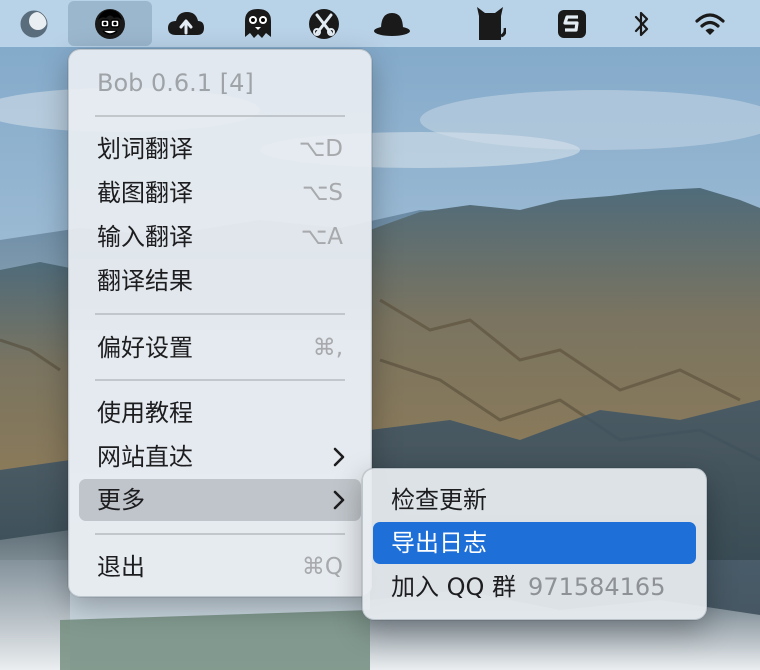 The width and height of the screenshot is (760, 670). What do you see at coordinates (534, 500) in the screenshot?
I see `submenu-item-check-update: 检查更新` at bounding box center [534, 500].